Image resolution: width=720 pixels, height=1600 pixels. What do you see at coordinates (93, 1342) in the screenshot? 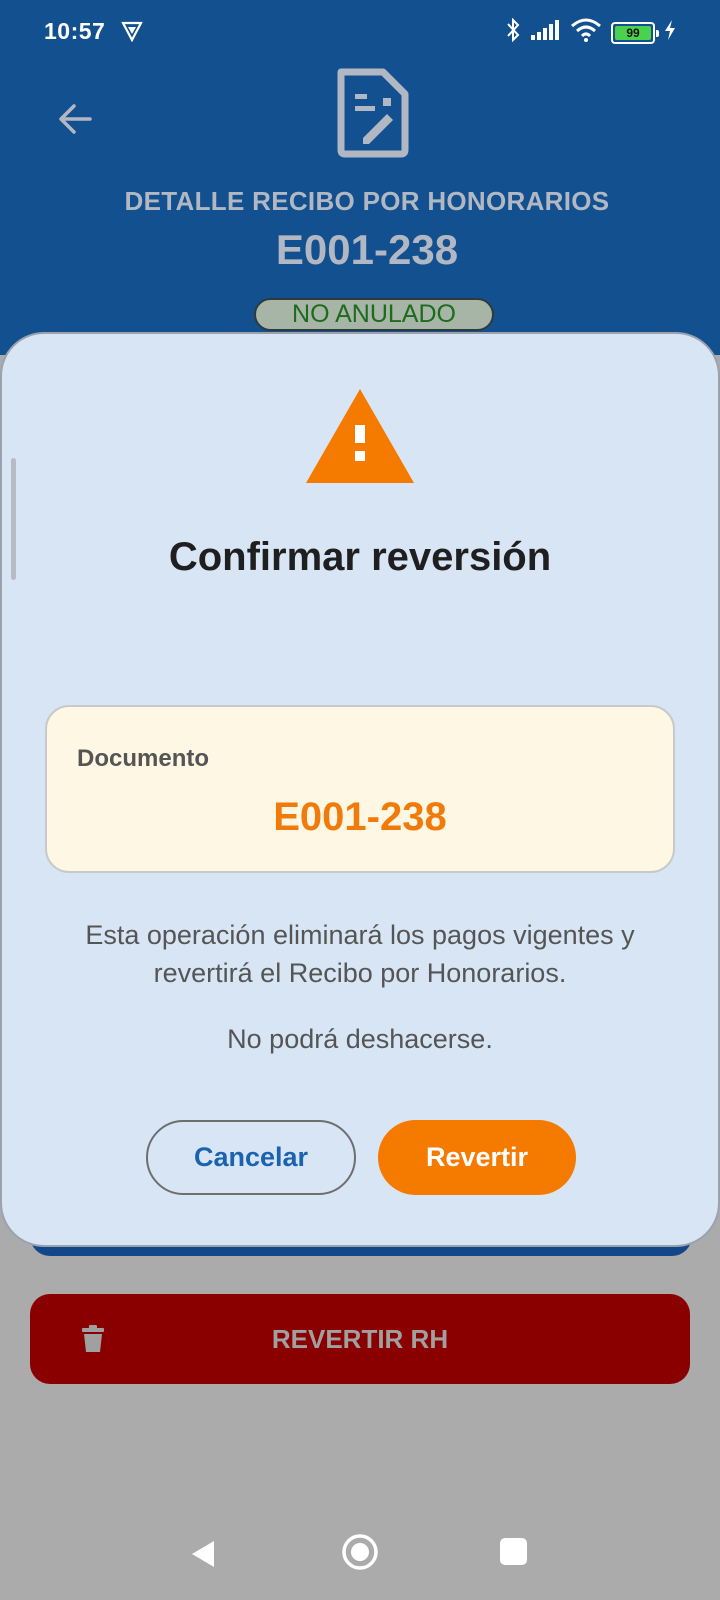
I see `trash-icon` at bounding box center [93, 1342].